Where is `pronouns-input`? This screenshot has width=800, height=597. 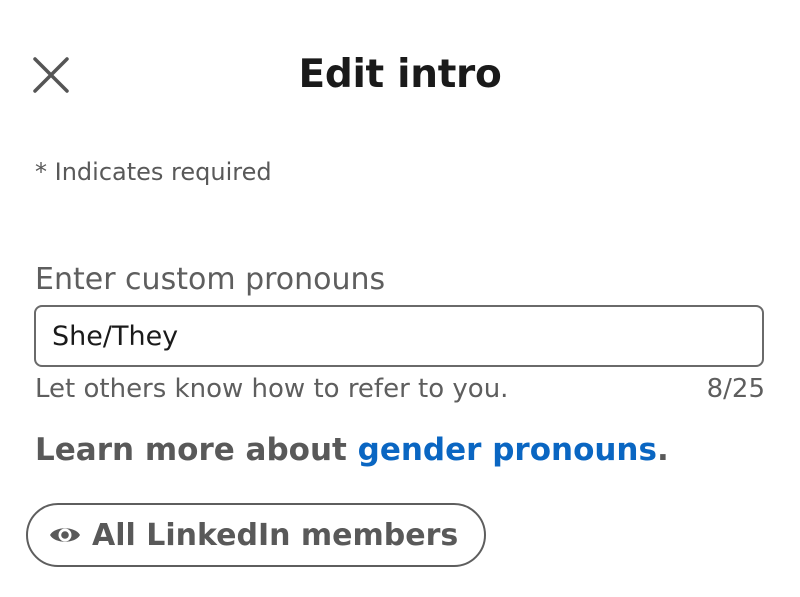
pronouns-input is located at coordinates (399, 336).